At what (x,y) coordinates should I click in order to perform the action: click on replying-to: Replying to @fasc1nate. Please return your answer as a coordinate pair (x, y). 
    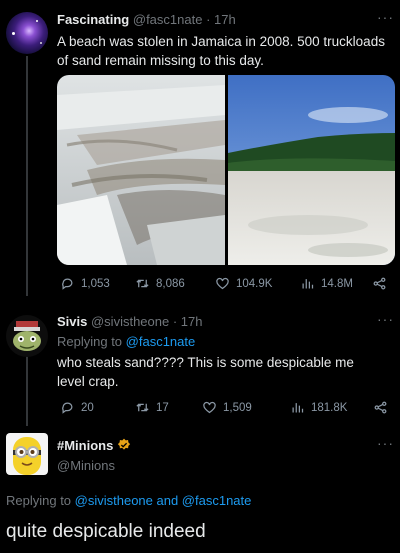
    Looking at the image, I should click on (126, 341).